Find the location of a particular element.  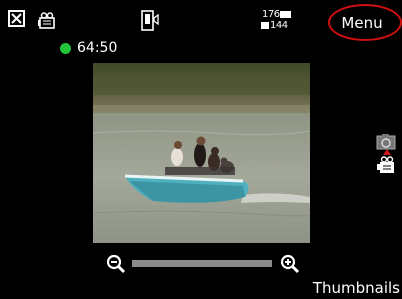

thumbnails-softkey: Thumbnails is located at coordinates (350, 288).